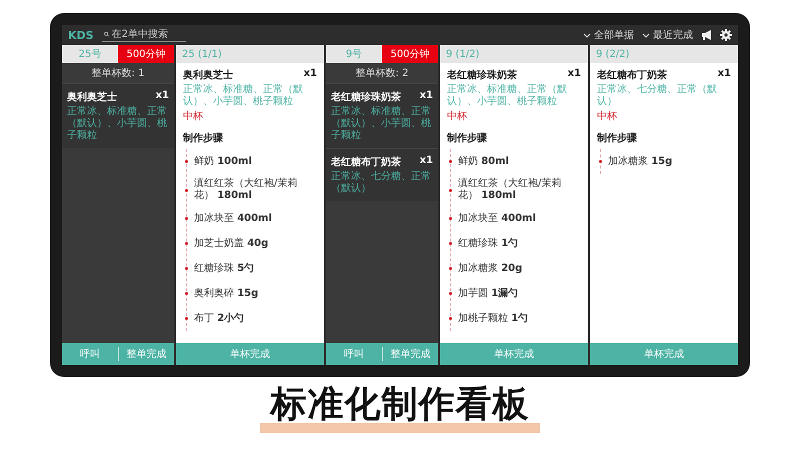  What do you see at coordinates (608, 35) in the screenshot?
I see `filter-dropdown: 全部单据` at bounding box center [608, 35].